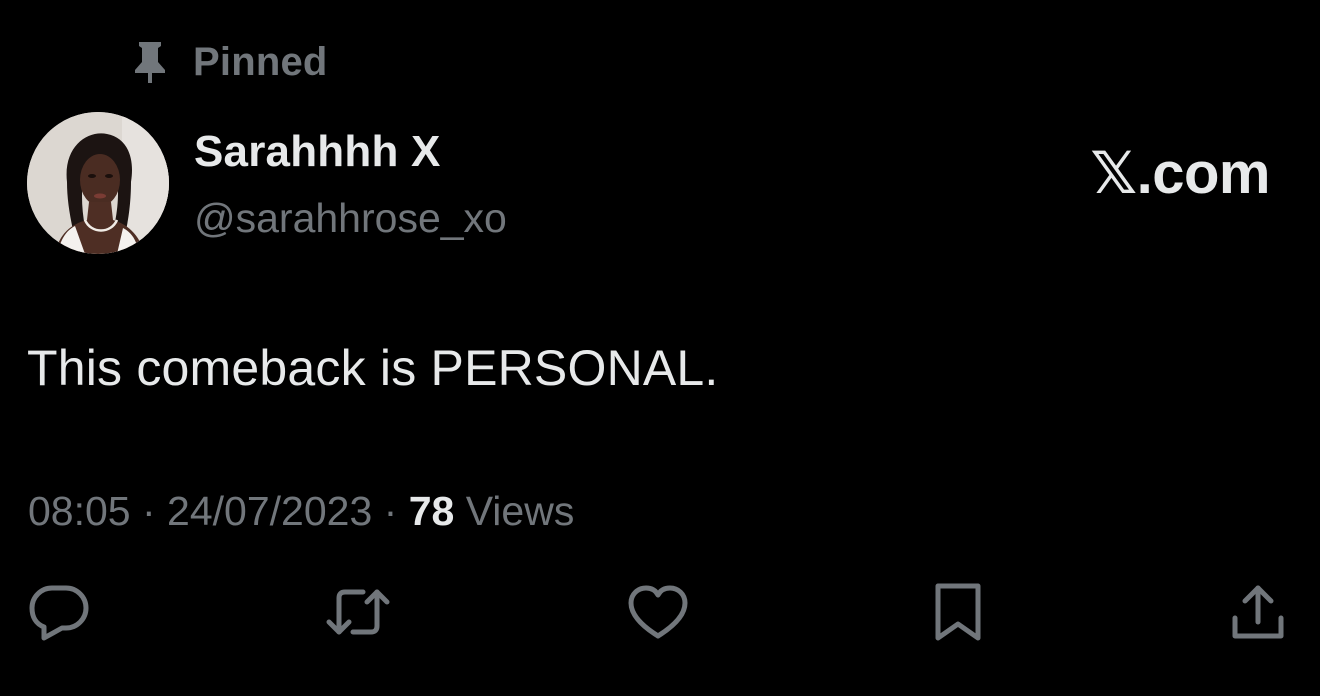  I want to click on brand-watermark: 𝕏.com, so click(1180, 173).